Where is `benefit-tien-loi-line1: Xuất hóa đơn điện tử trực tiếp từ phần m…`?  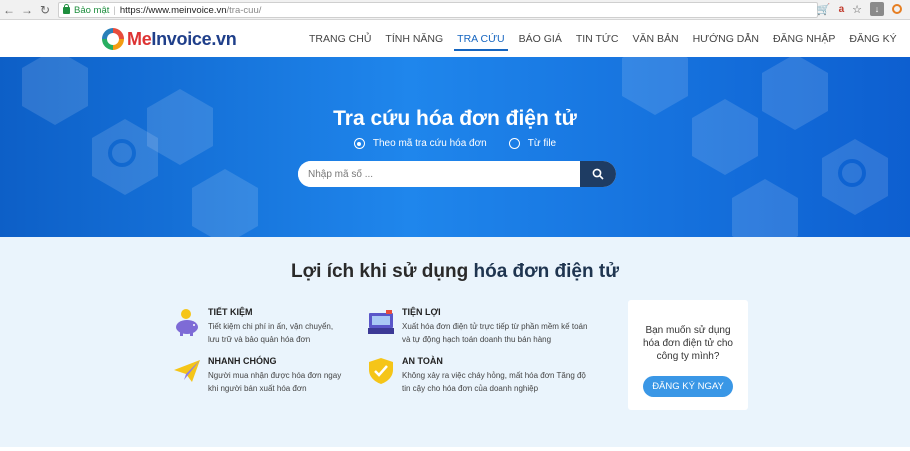
benefit-tien-loi-line1: Xuất hóa đơn điện tử trực tiếp từ phần m… is located at coordinates (495, 326).